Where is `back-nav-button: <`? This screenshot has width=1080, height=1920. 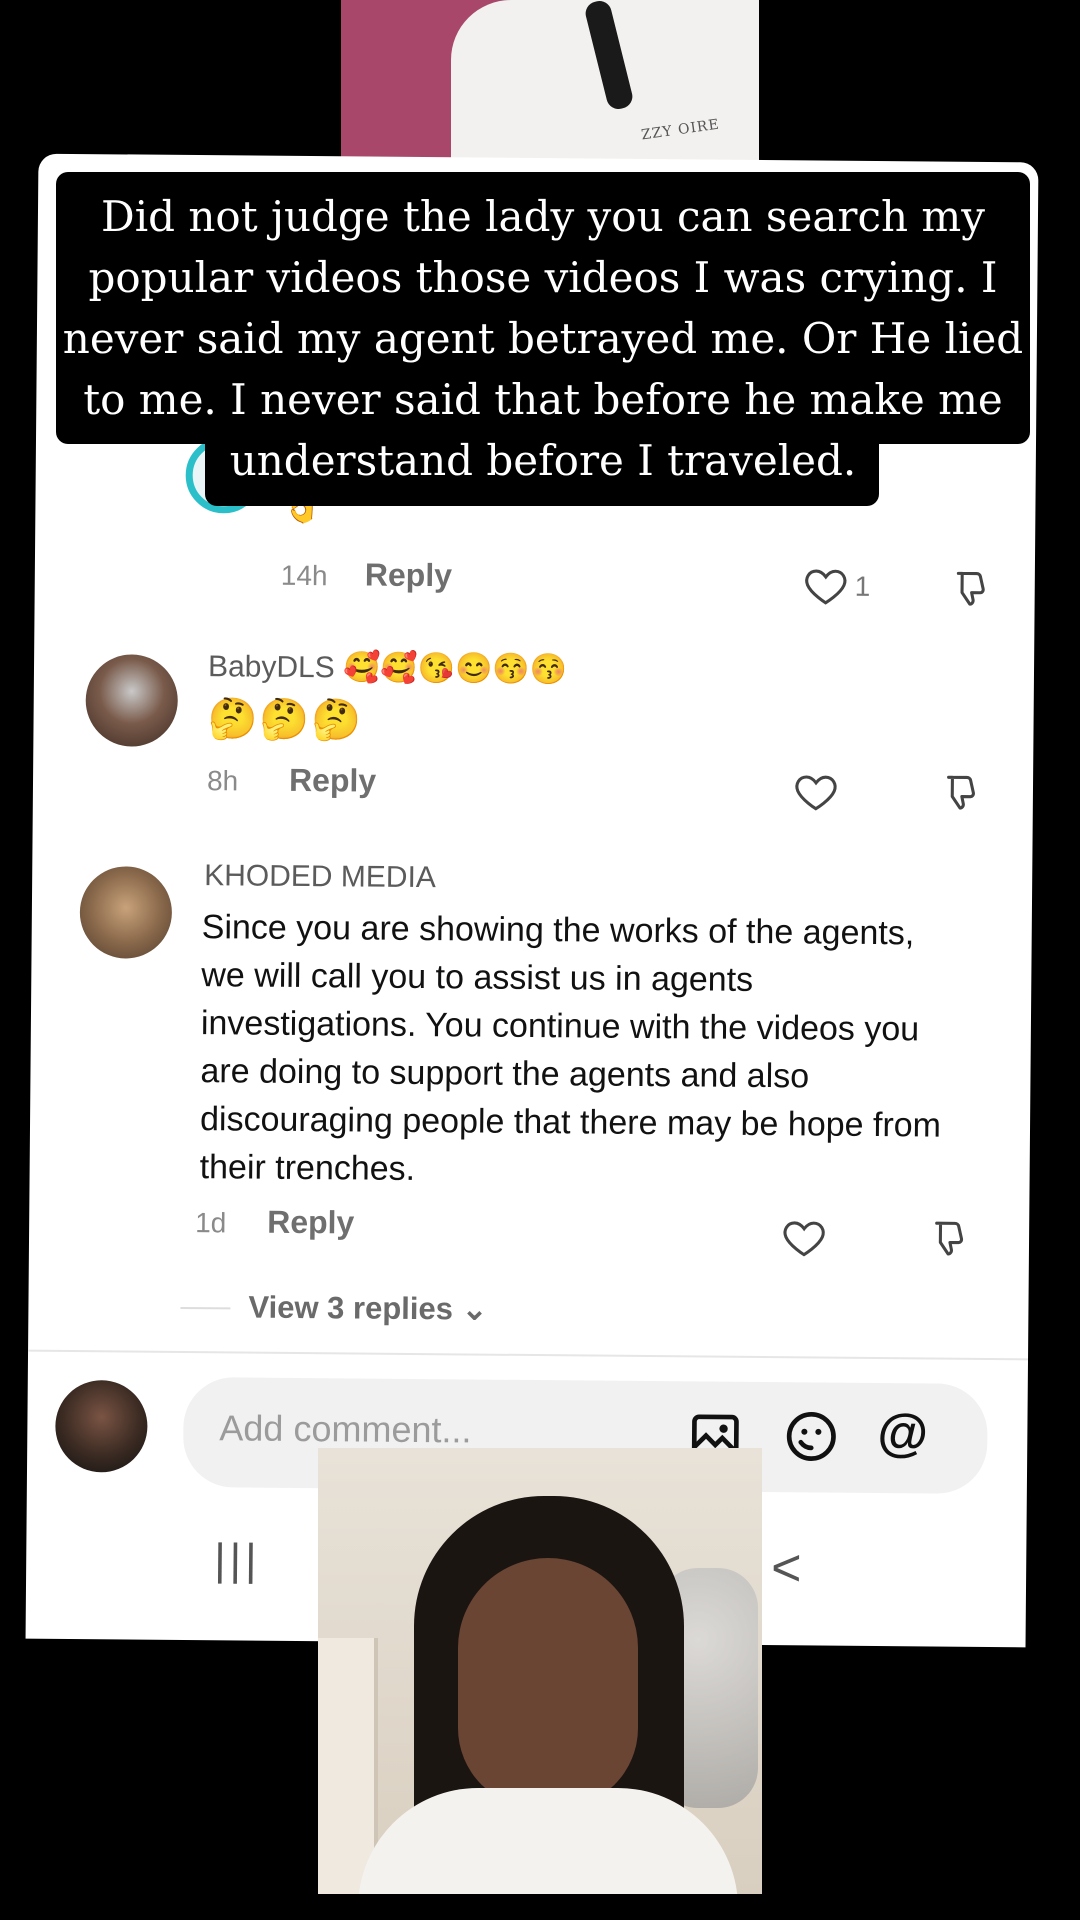 back-nav-button: < is located at coordinates (786, 1568).